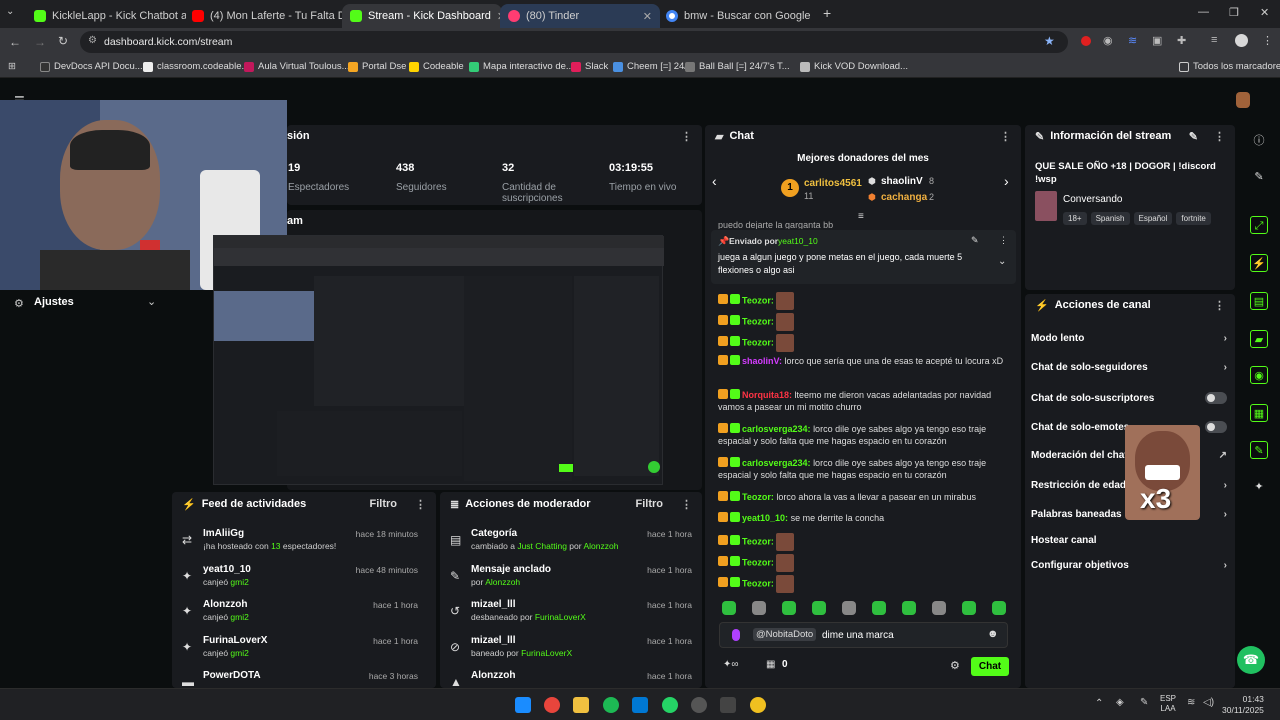 The width and height of the screenshot is (1280, 720). What do you see at coordinates (1267, 40) in the screenshot?
I see `menu-dots-icon: ⋮` at bounding box center [1267, 40].